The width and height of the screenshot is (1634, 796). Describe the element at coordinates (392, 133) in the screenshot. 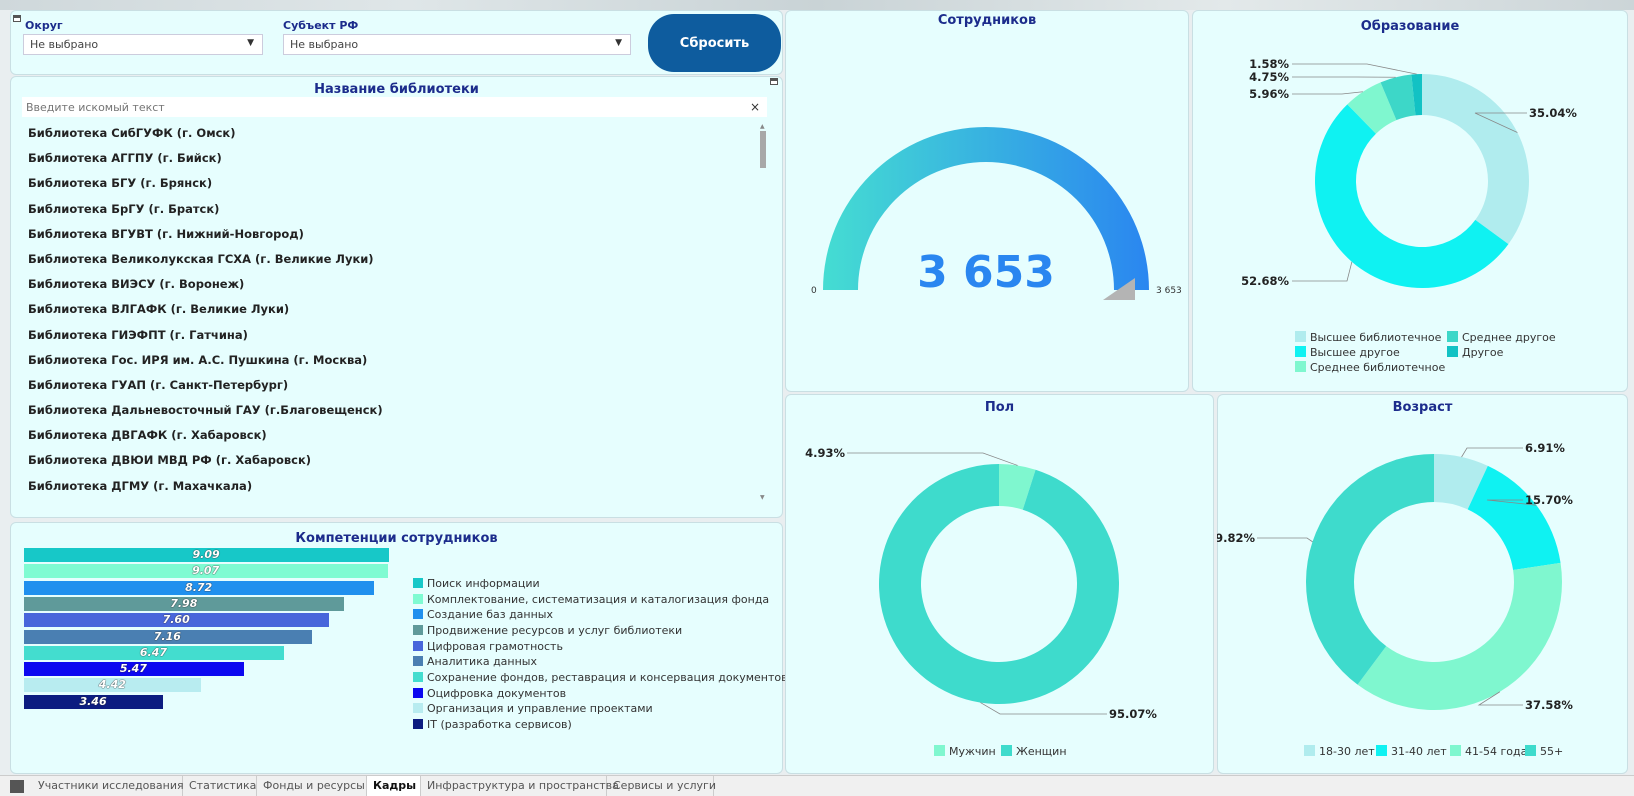

I see `library-list-item: Библиотека СибГУФК (г. Омск)` at that location.